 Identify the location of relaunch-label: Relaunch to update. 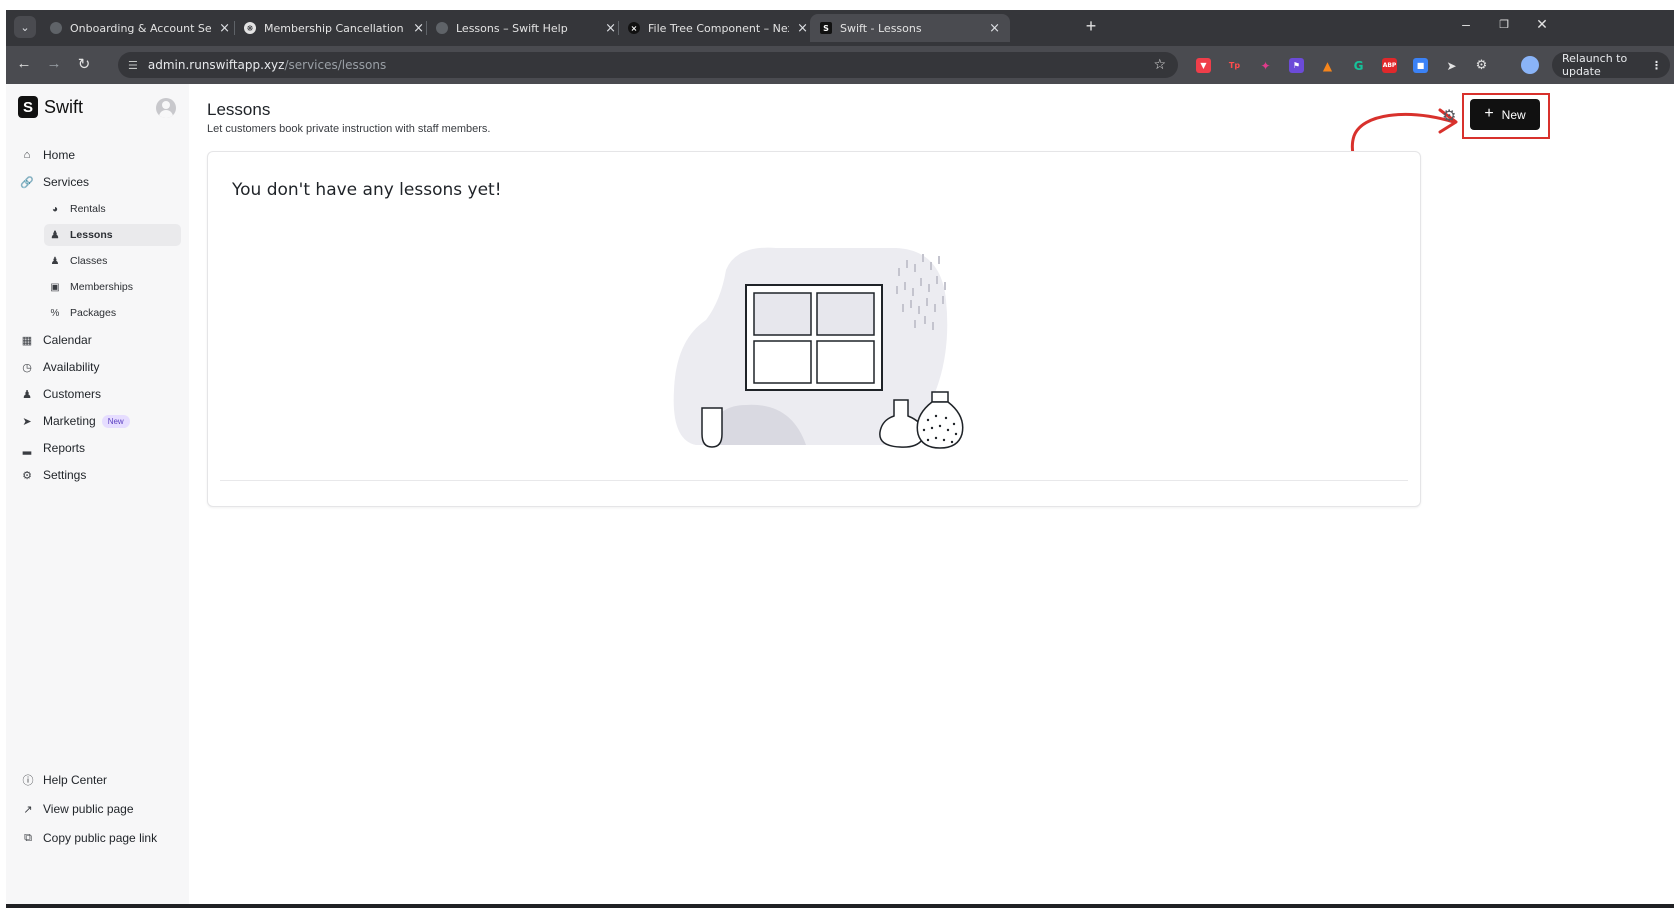
(1595, 65).